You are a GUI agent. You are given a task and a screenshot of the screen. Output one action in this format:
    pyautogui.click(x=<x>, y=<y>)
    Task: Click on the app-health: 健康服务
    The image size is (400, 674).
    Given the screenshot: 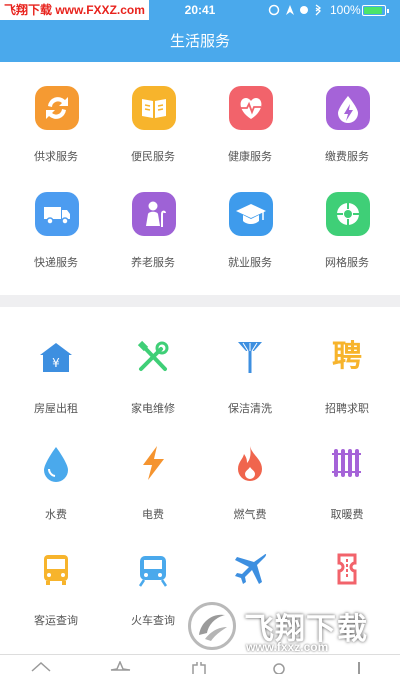 What is the action you would take?
    pyautogui.click(x=250, y=136)
    